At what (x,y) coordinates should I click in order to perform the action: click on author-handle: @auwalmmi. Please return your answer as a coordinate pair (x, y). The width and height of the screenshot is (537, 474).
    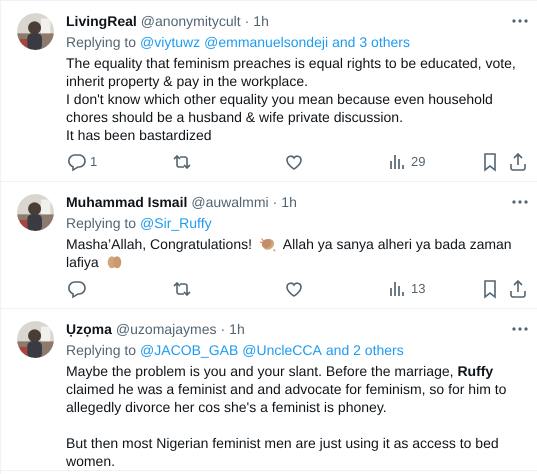
    Looking at the image, I should click on (230, 202).